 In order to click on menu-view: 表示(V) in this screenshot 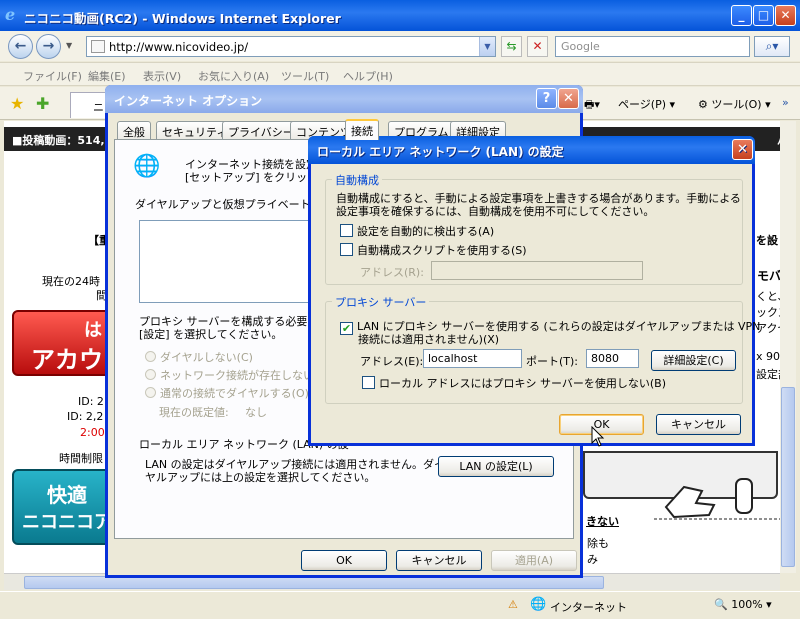, I will do `click(162, 76)`.